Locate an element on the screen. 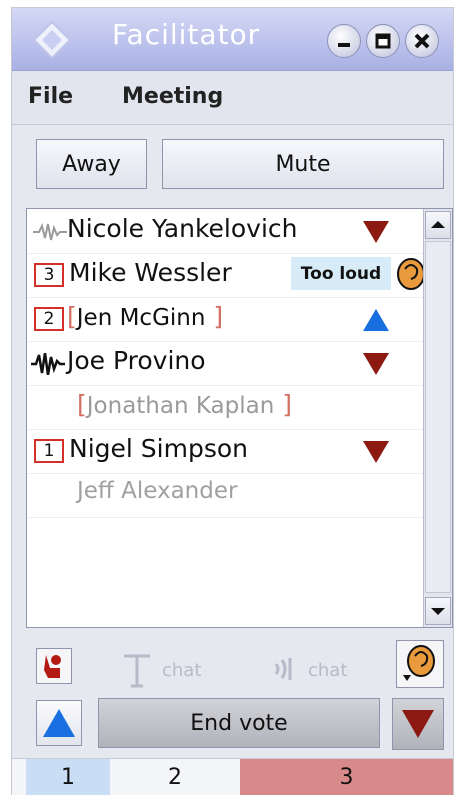  maximize-button is located at coordinates (383, 41).